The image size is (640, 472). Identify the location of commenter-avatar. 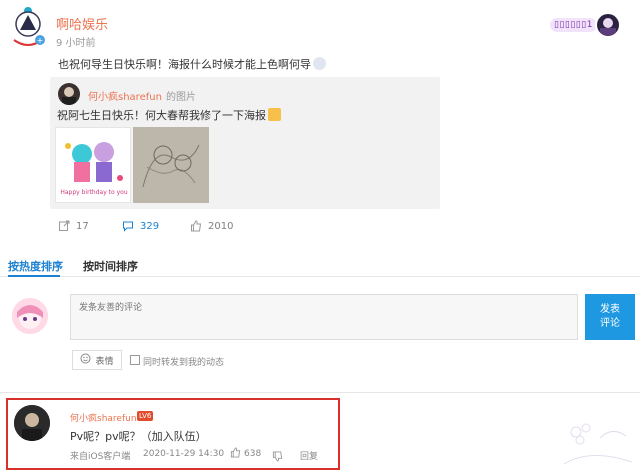
(32, 423).